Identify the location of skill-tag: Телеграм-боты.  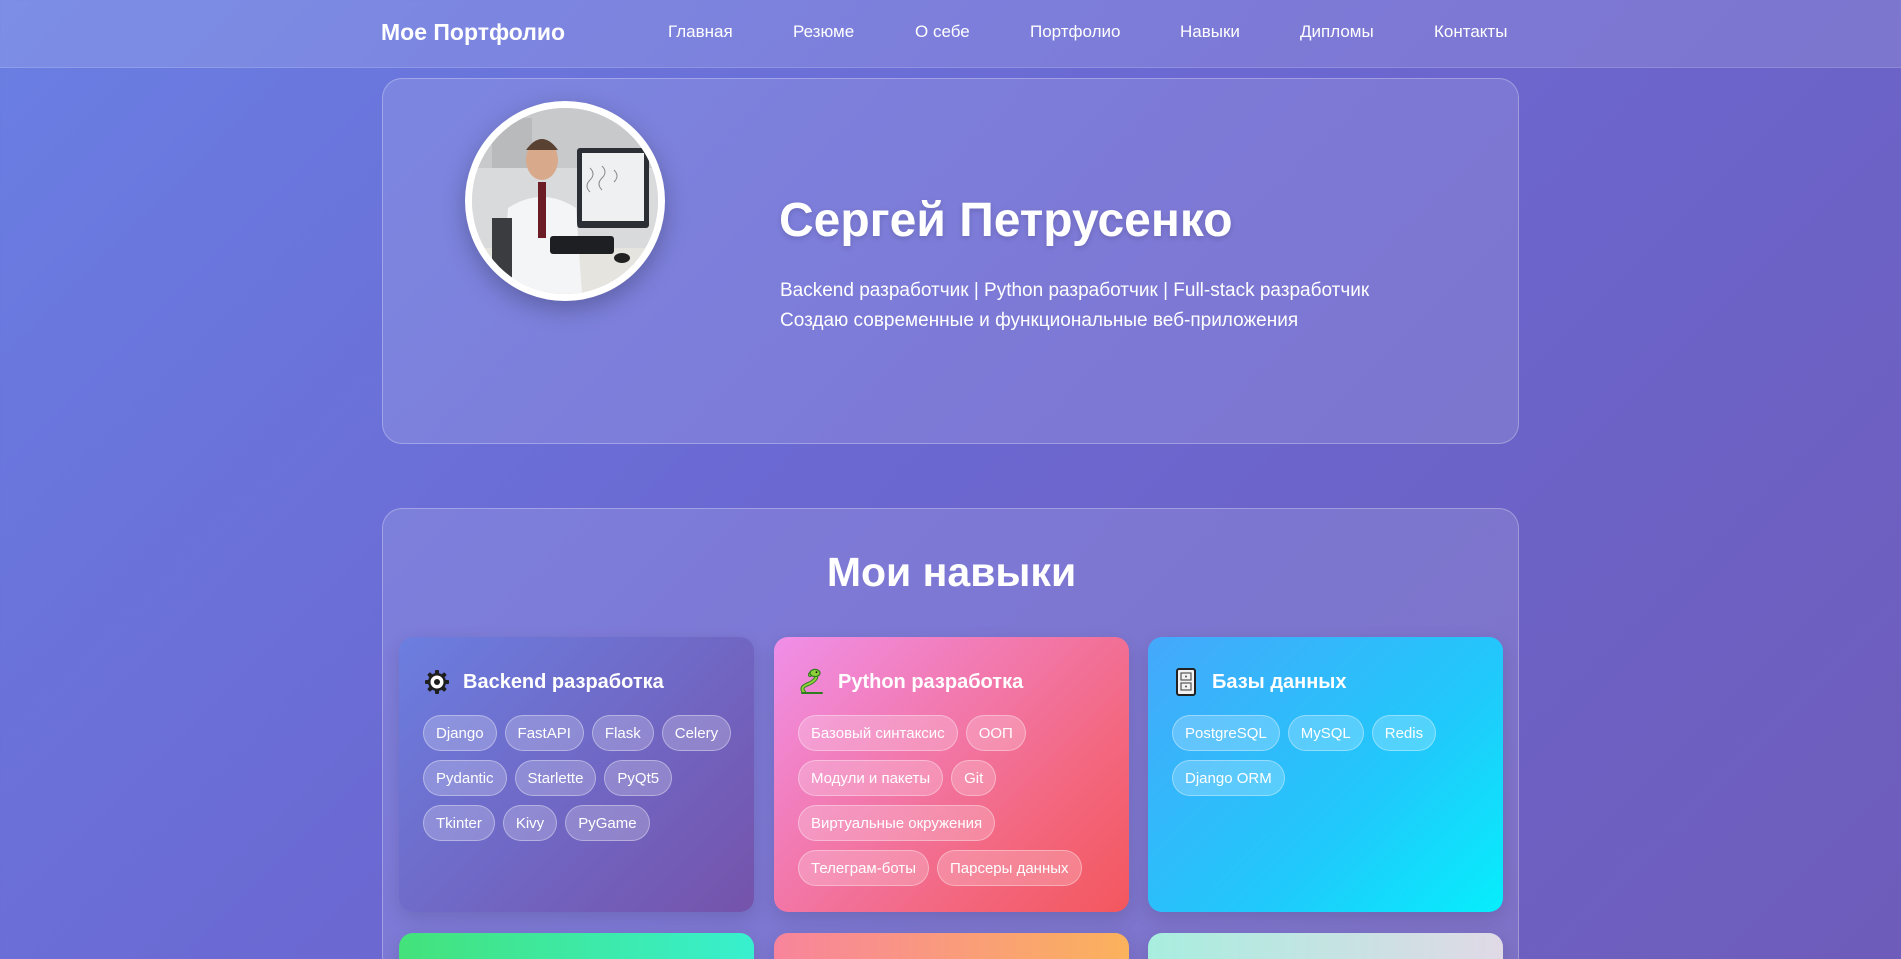
(863, 868).